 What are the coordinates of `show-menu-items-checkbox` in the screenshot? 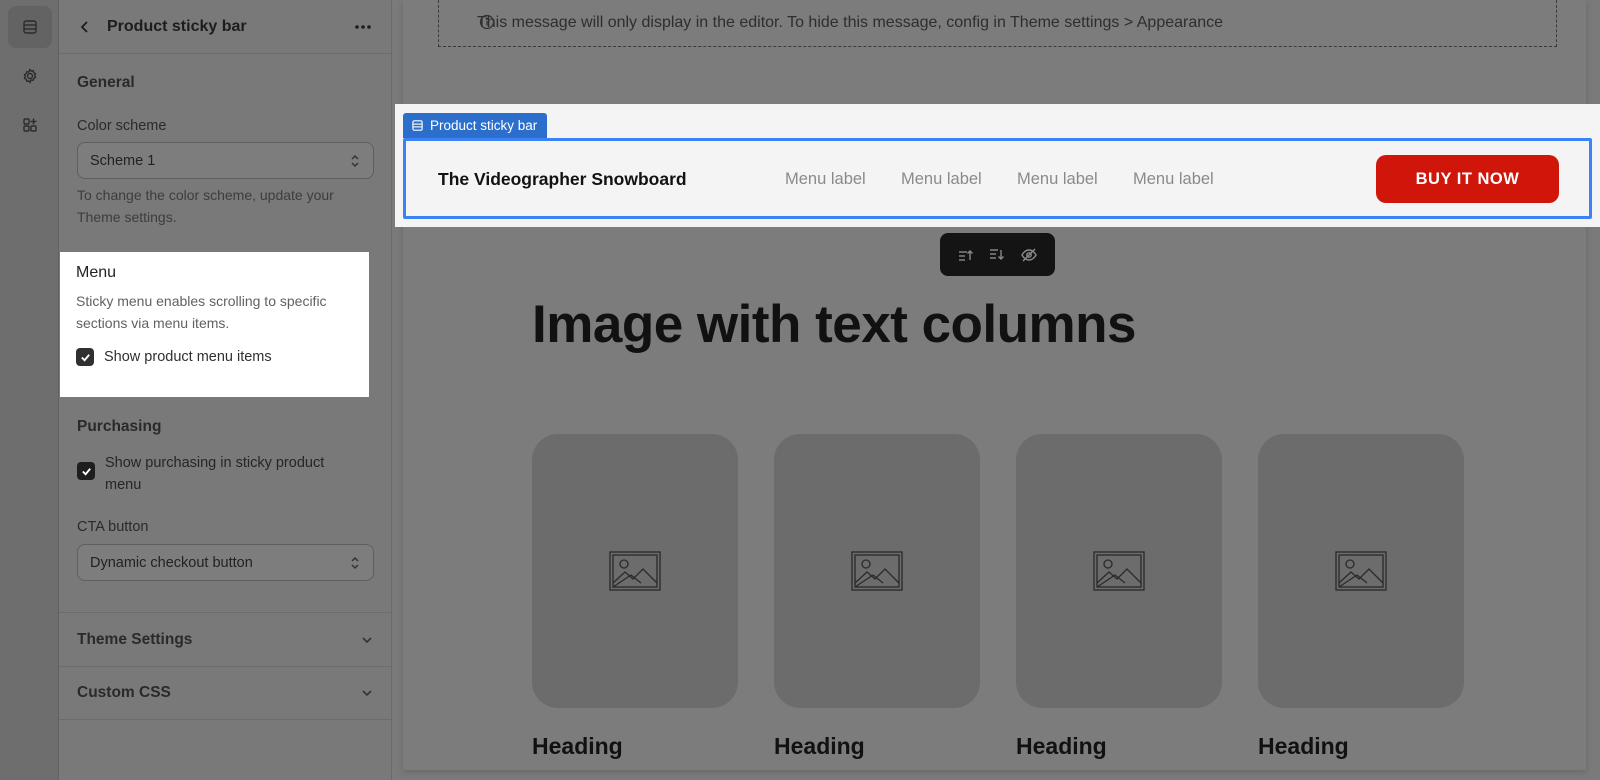 It's located at (85, 357).